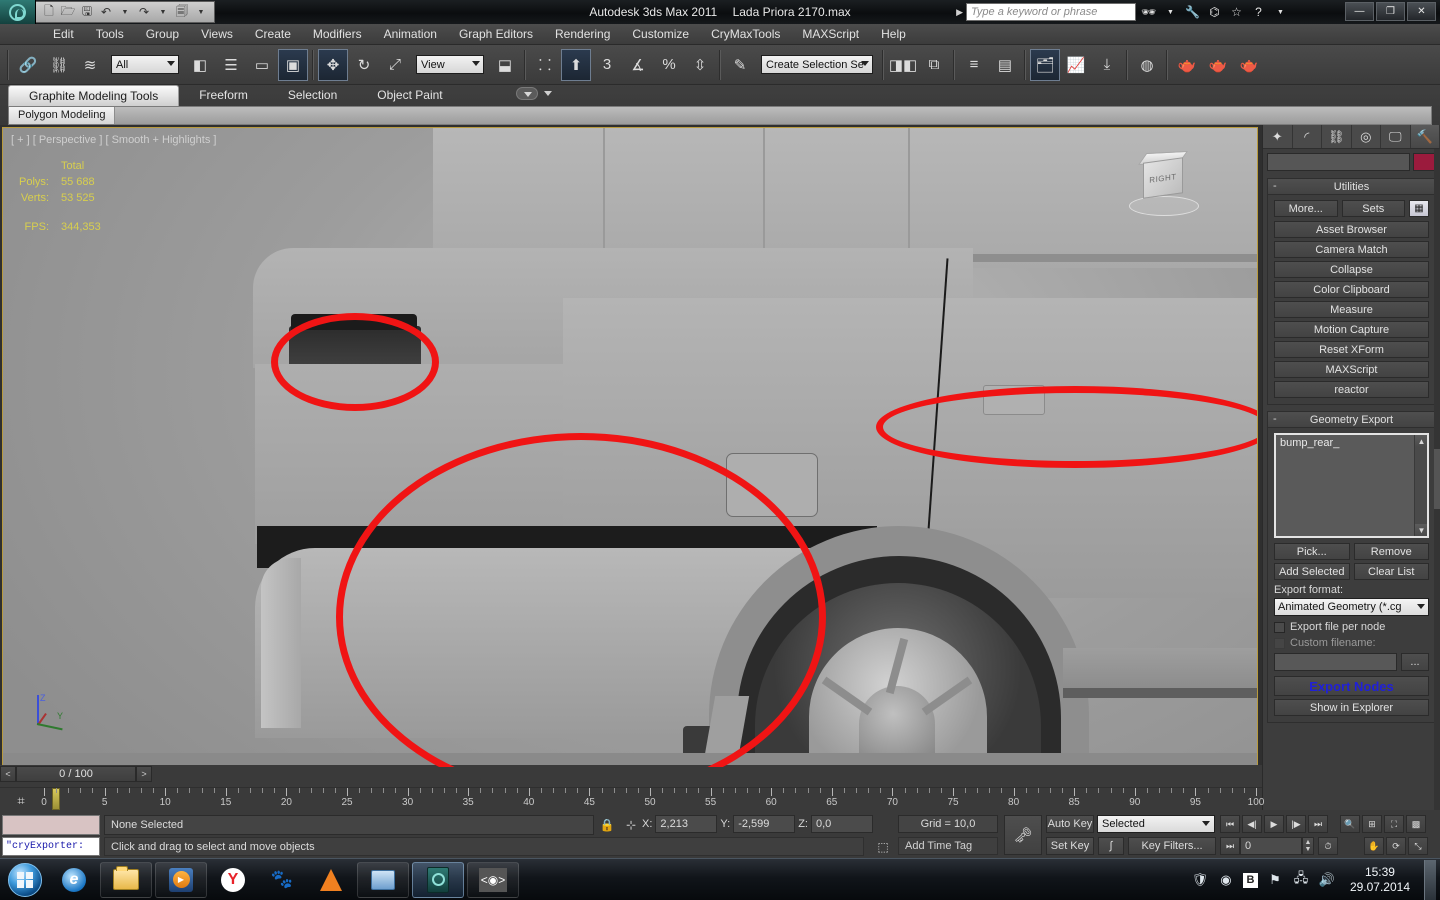  I want to click on save-icon: 🖫, so click(87, 12).